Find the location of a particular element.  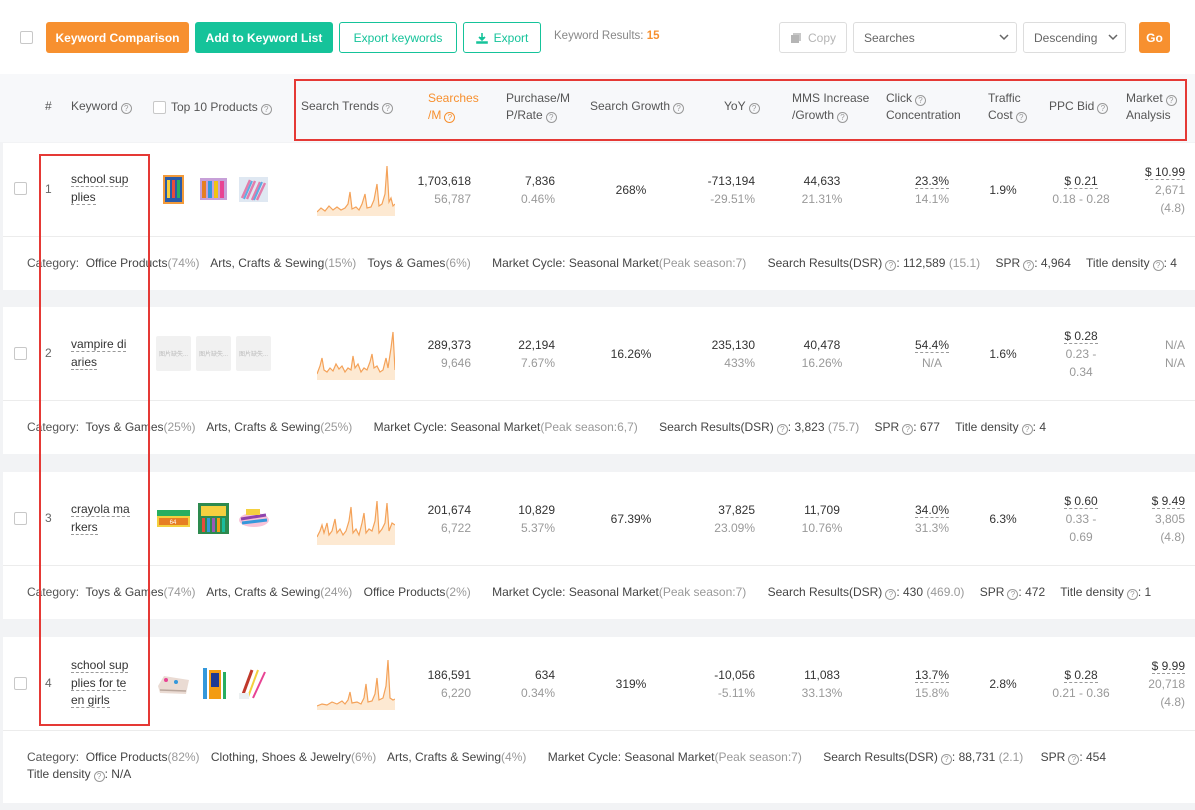

header-purchase: Purchase/M P/Rate? is located at coordinates (538, 107).